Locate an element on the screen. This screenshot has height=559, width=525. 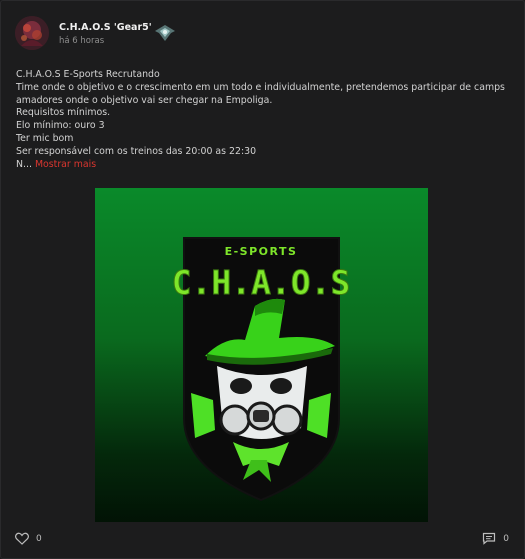
logo-main-text: C.H.A.O.S is located at coordinates (261, 282).